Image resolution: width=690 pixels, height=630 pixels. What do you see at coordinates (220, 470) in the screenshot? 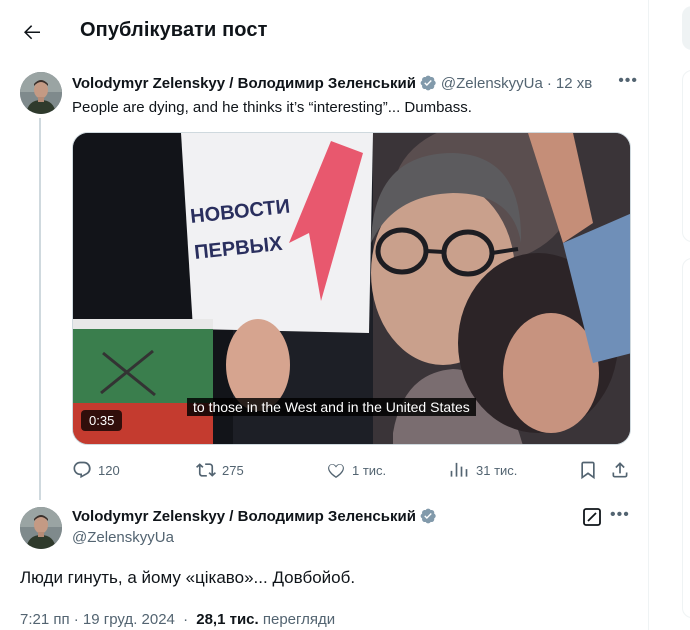
I see `repost-button: 275` at bounding box center [220, 470].